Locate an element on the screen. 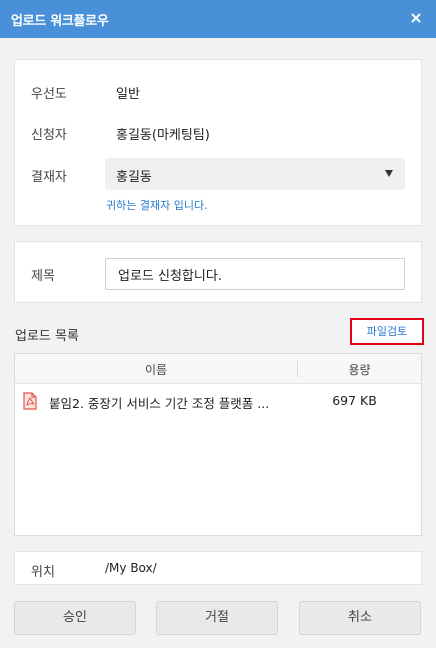 Image resolution: width=436 pixels, height=648 pixels. location-label: 위치 is located at coordinates (43, 572).